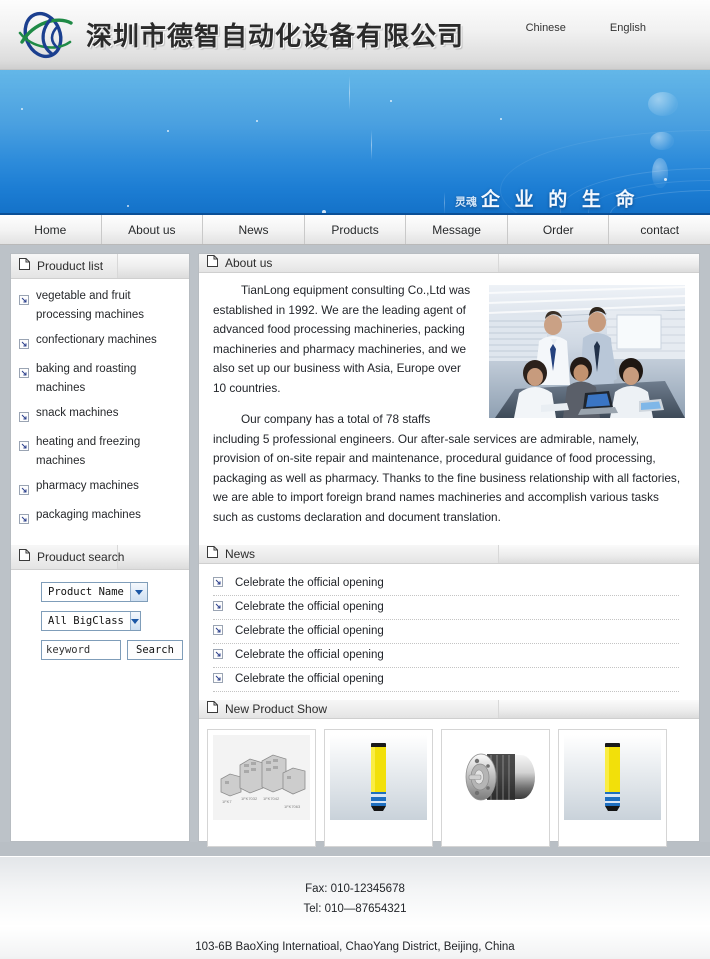  I want to click on gray-modules-product-photo: 1FK7 1FK7032 1FK7042 1FK7063, so click(261, 777).